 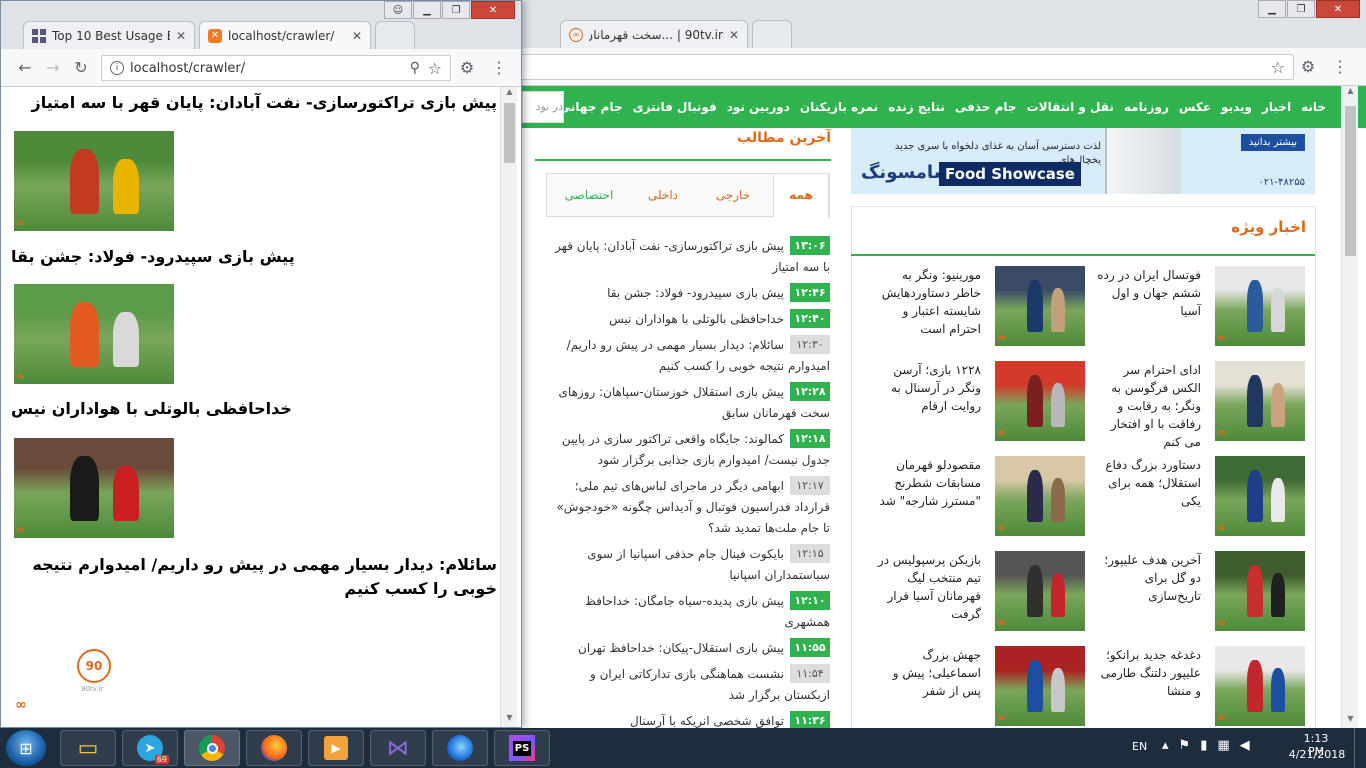 What do you see at coordinates (986, 107) in the screenshot?
I see `nav-item: جام حذفی` at bounding box center [986, 107].